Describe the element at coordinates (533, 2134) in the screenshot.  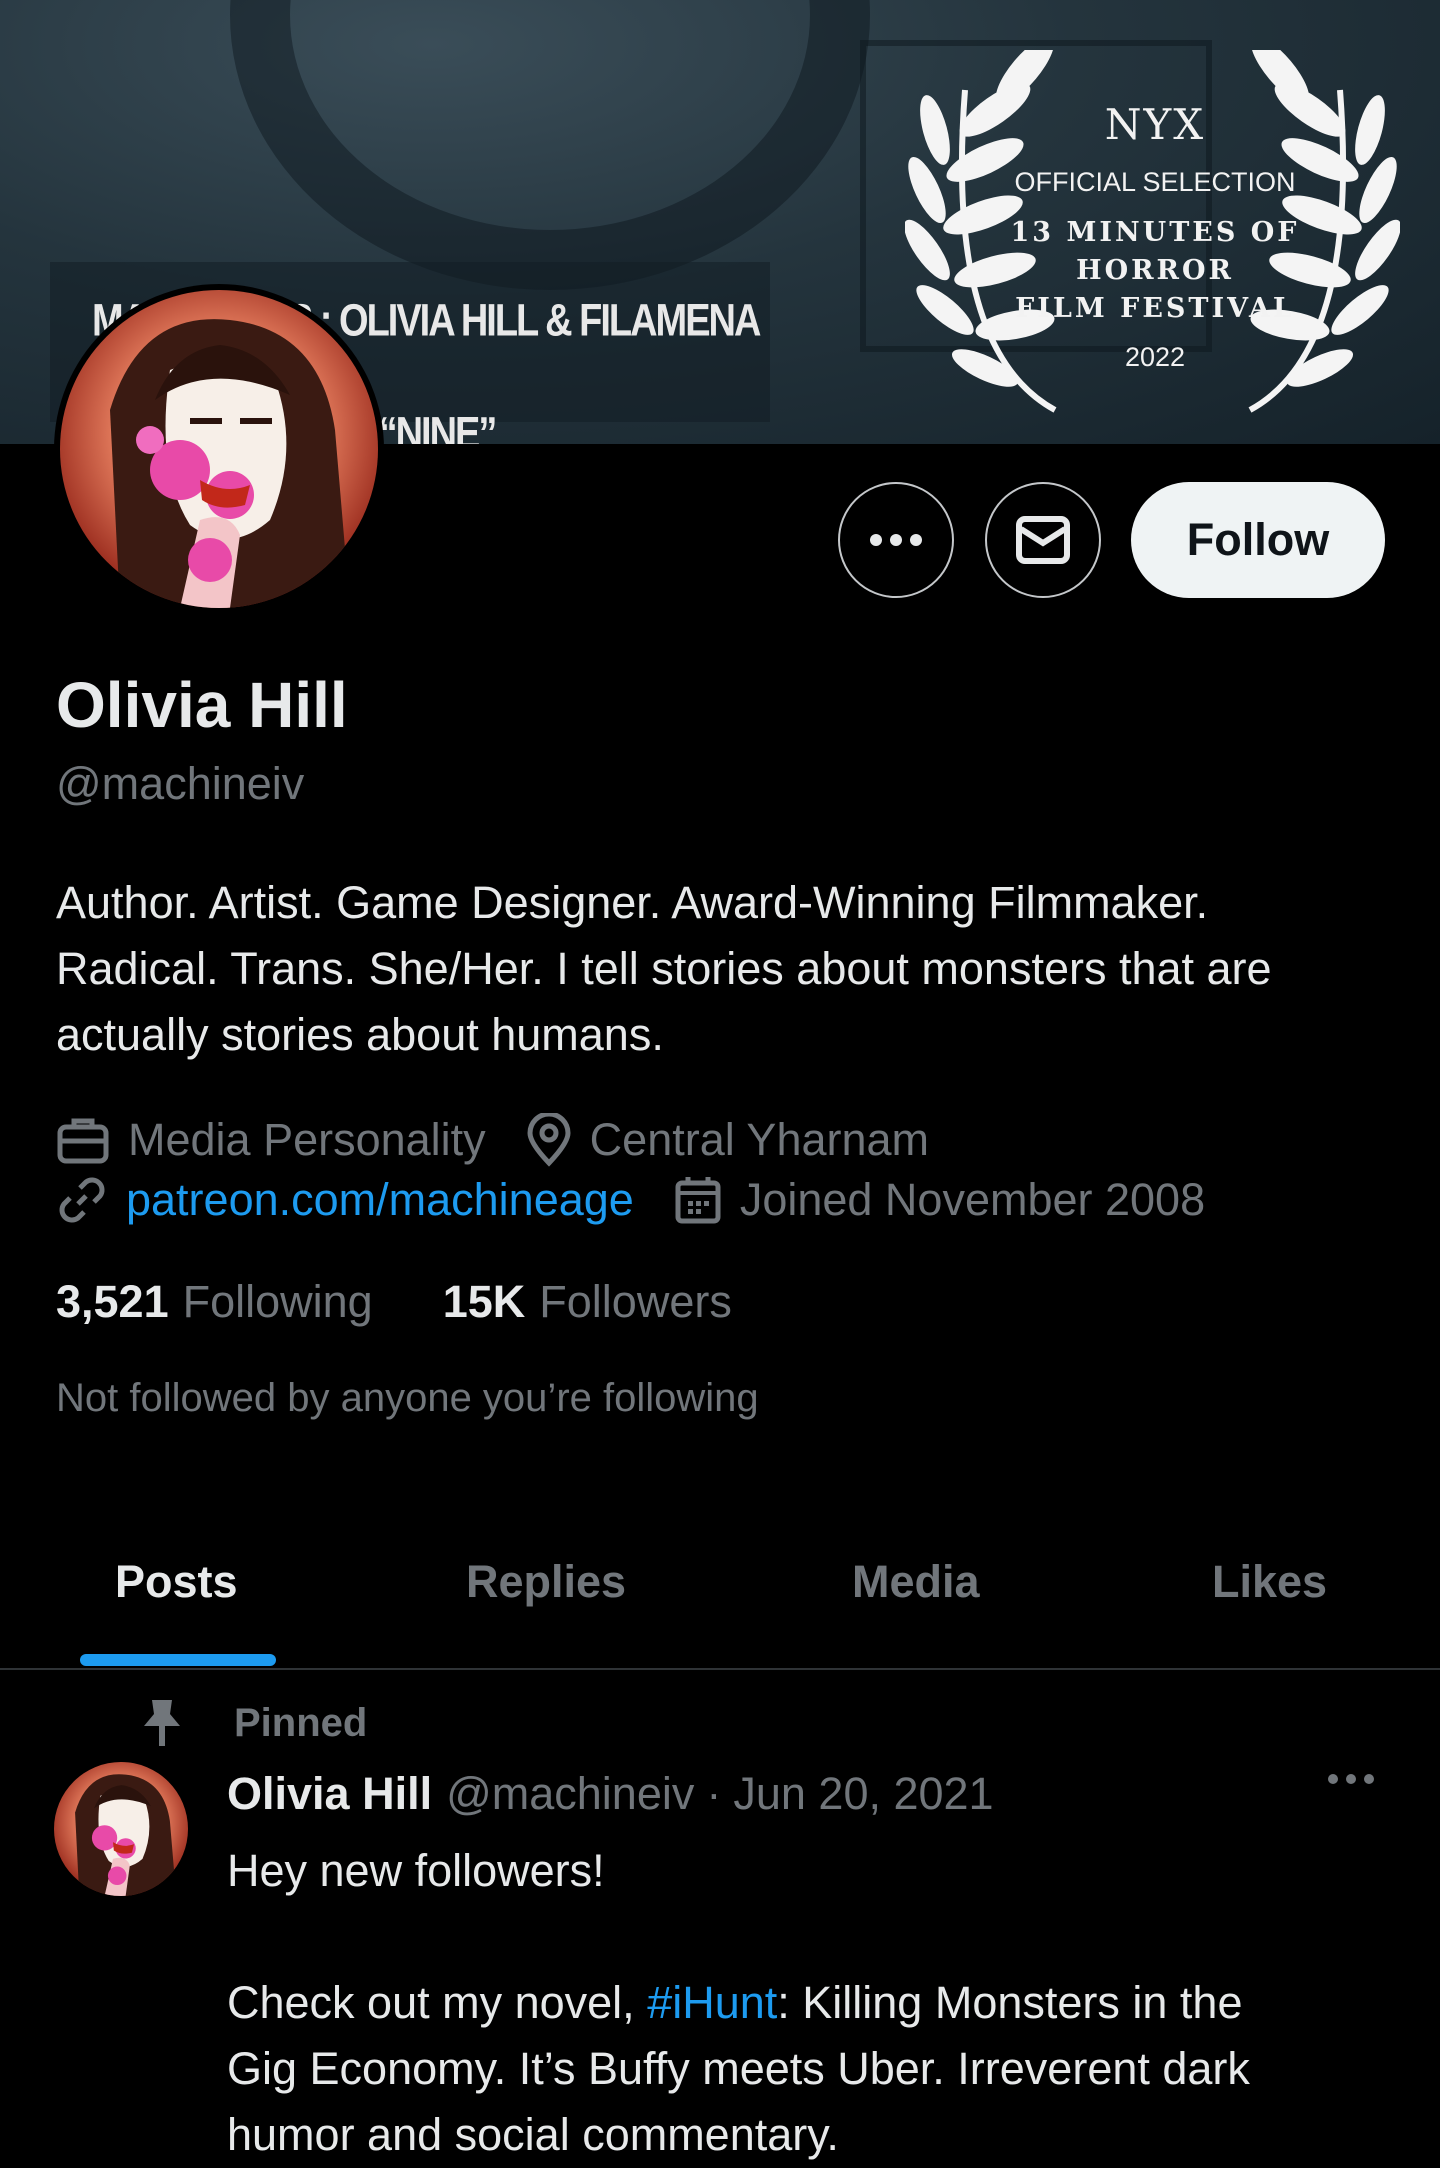
I see `post-line-4: humor and social commentary.` at that location.